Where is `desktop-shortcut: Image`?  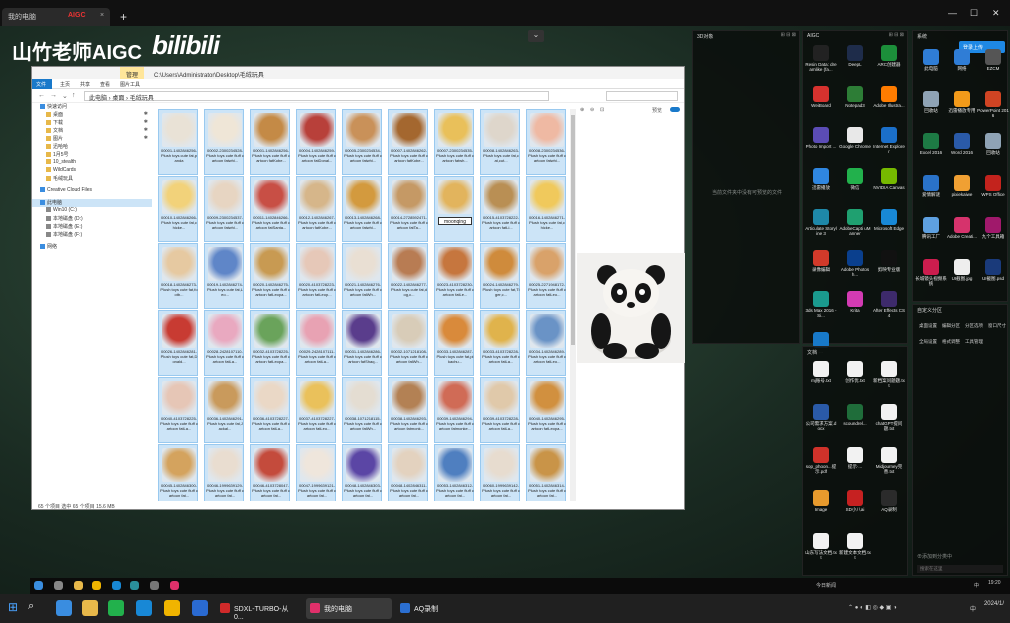 desktop-shortcut: Image is located at coordinates (821, 509).